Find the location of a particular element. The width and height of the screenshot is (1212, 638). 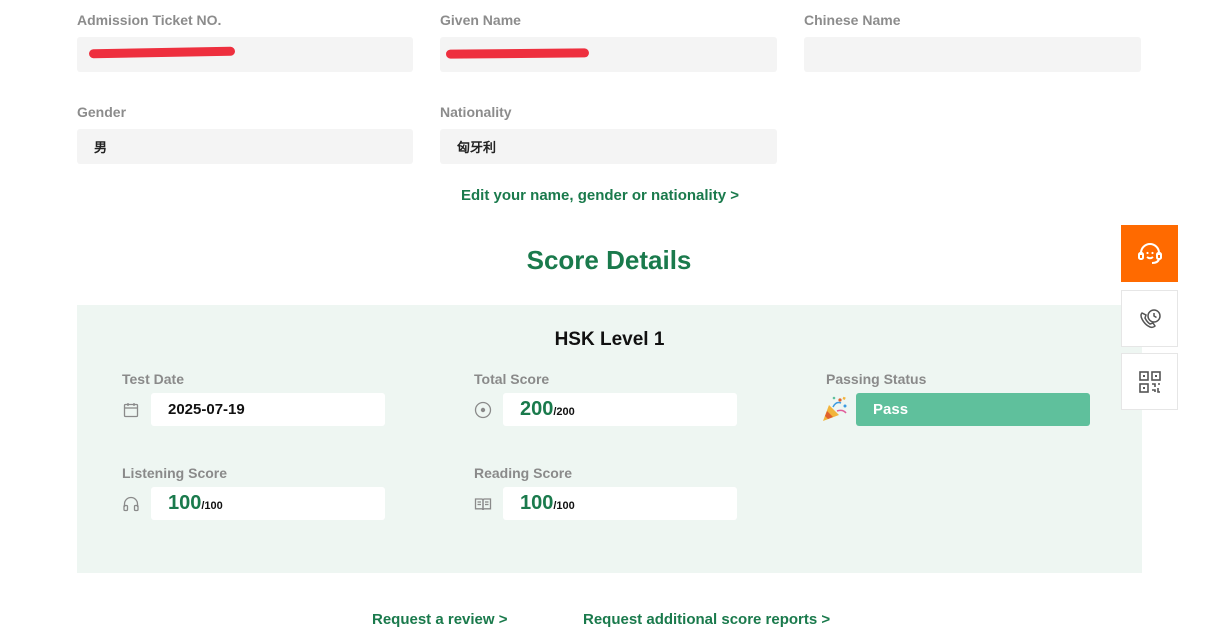

gender-value: 男 is located at coordinates (101, 148).